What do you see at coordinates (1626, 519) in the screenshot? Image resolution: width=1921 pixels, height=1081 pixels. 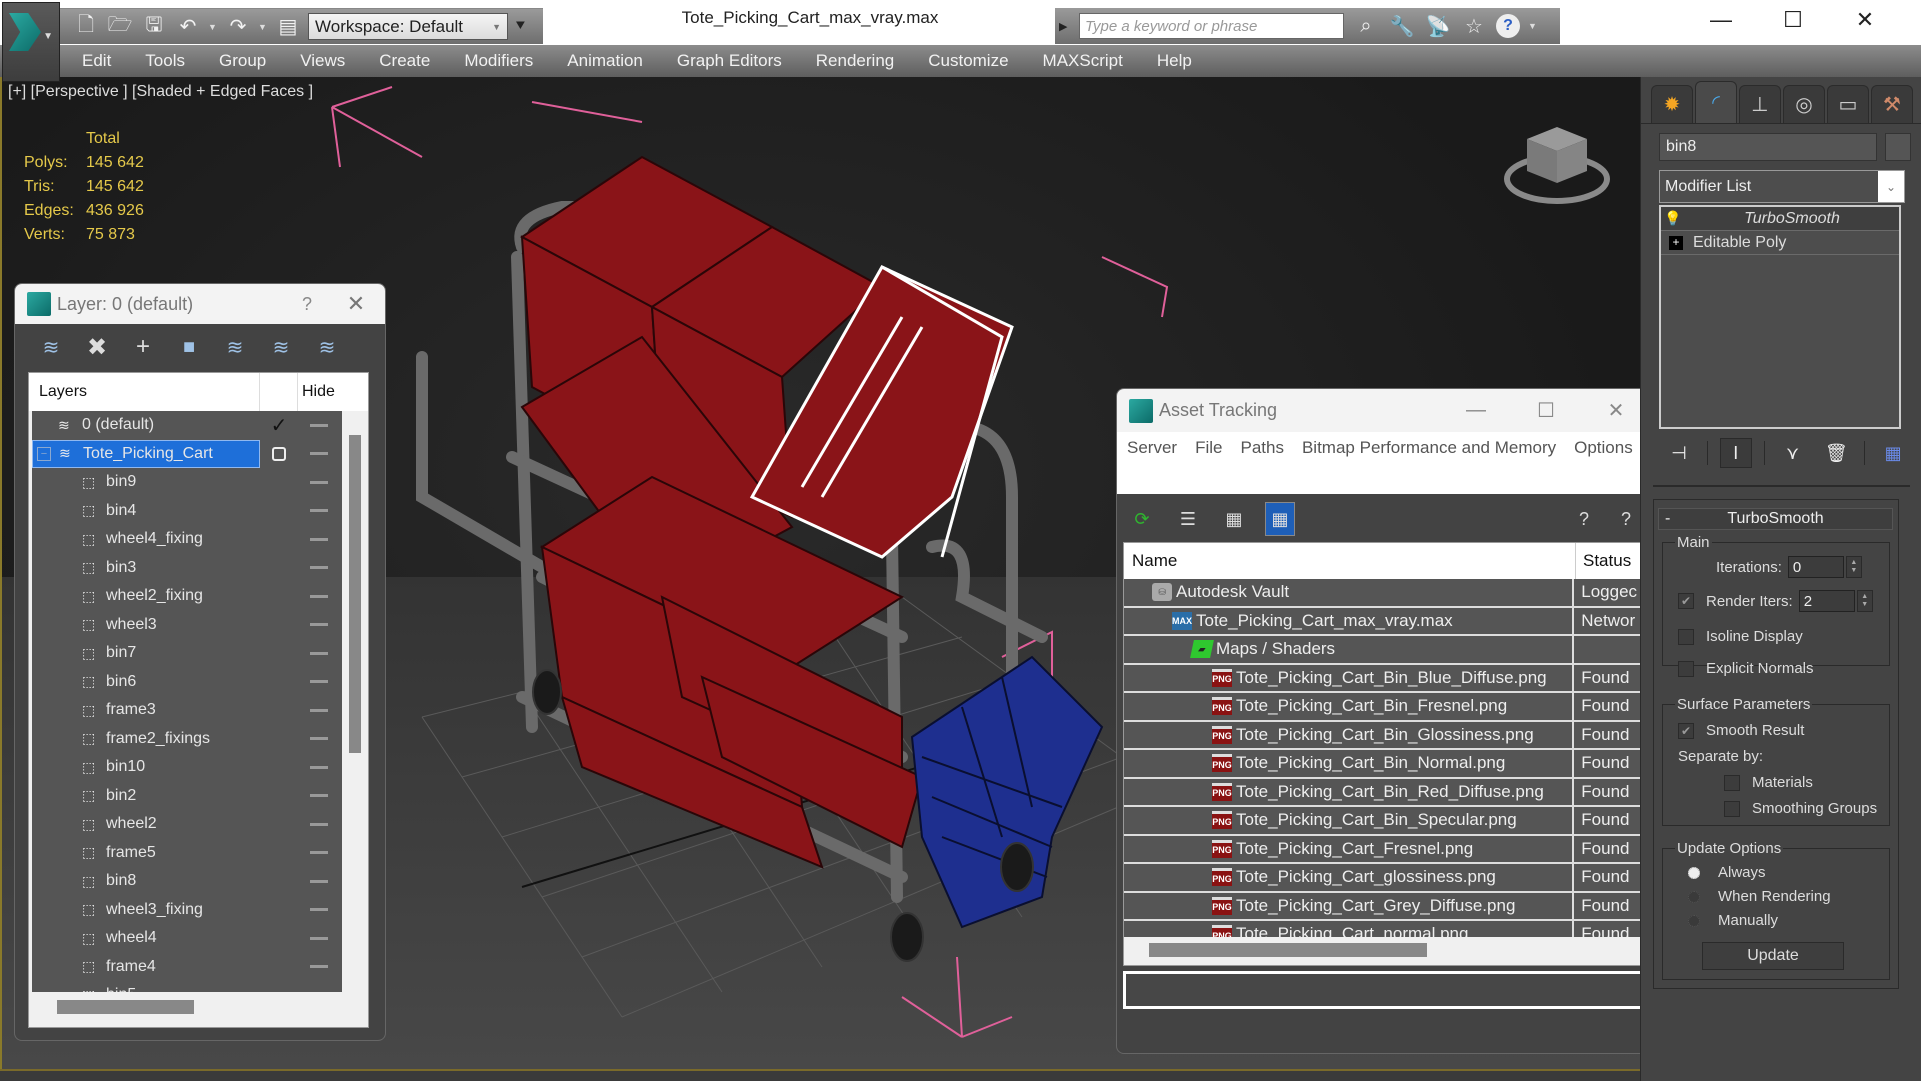 I see `context-help-icon: ?` at bounding box center [1626, 519].